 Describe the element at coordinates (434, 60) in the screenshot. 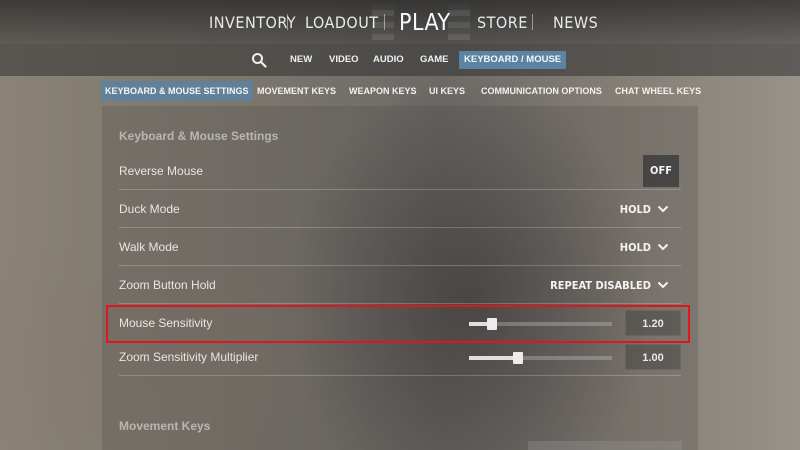

I see `tab-game: GAME` at that location.